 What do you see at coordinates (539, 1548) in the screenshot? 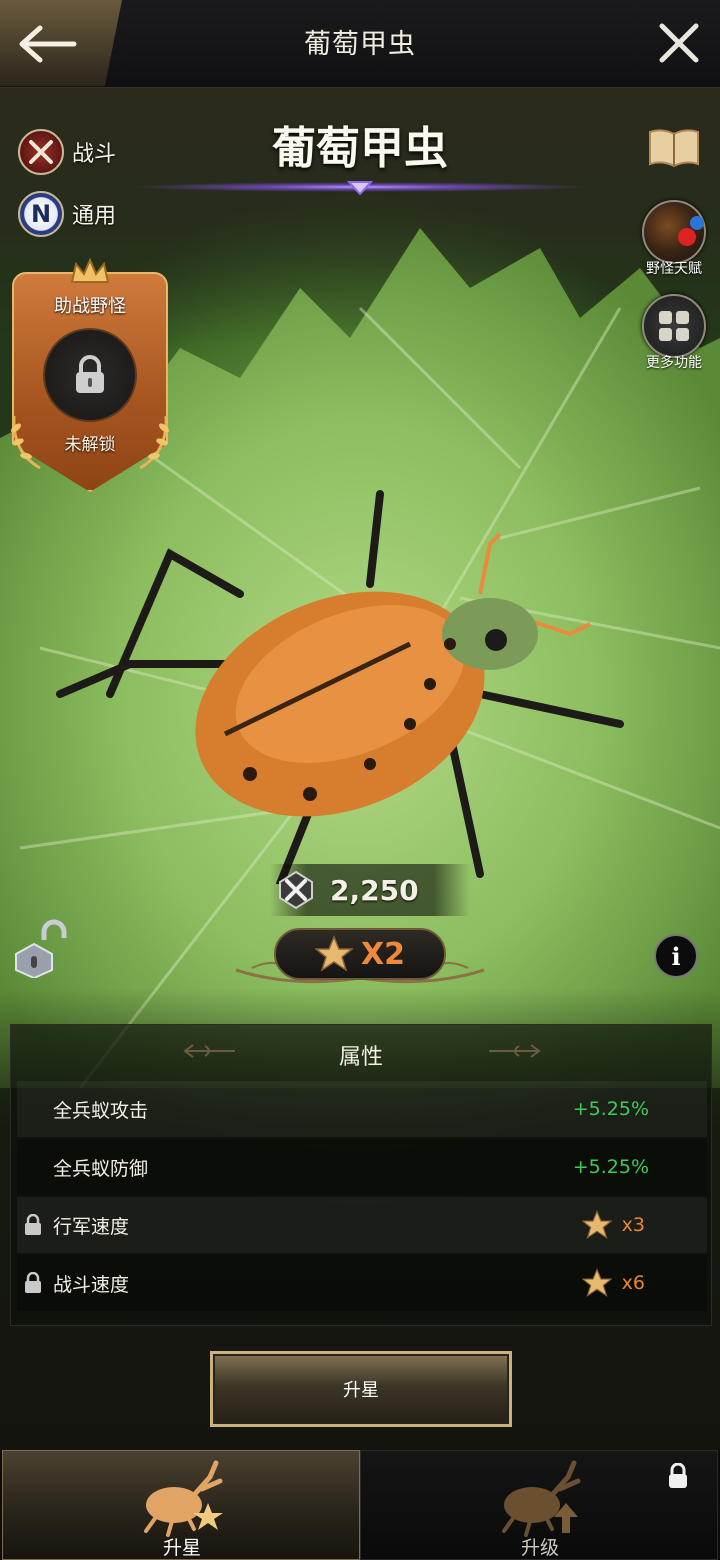
I see `tab-upgrade-label: 升级` at bounding box center [539, 1548].